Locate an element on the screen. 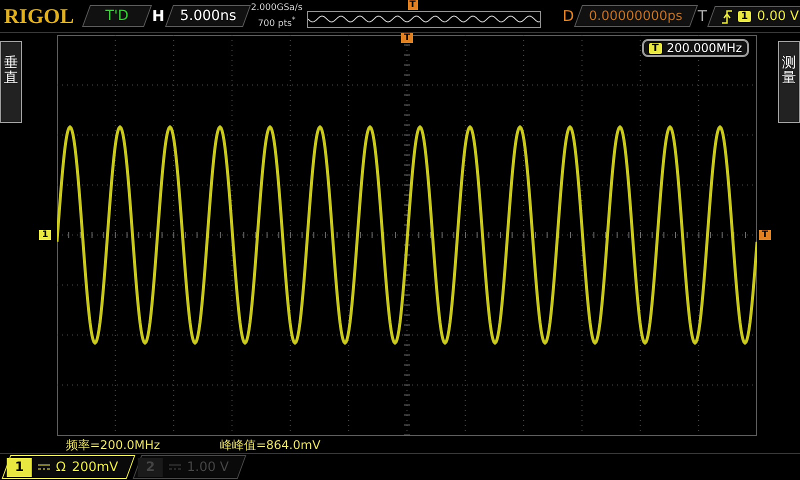 This screenshot has height=480, width=800. rising-edge-icon is located at coordinates (727, 16).